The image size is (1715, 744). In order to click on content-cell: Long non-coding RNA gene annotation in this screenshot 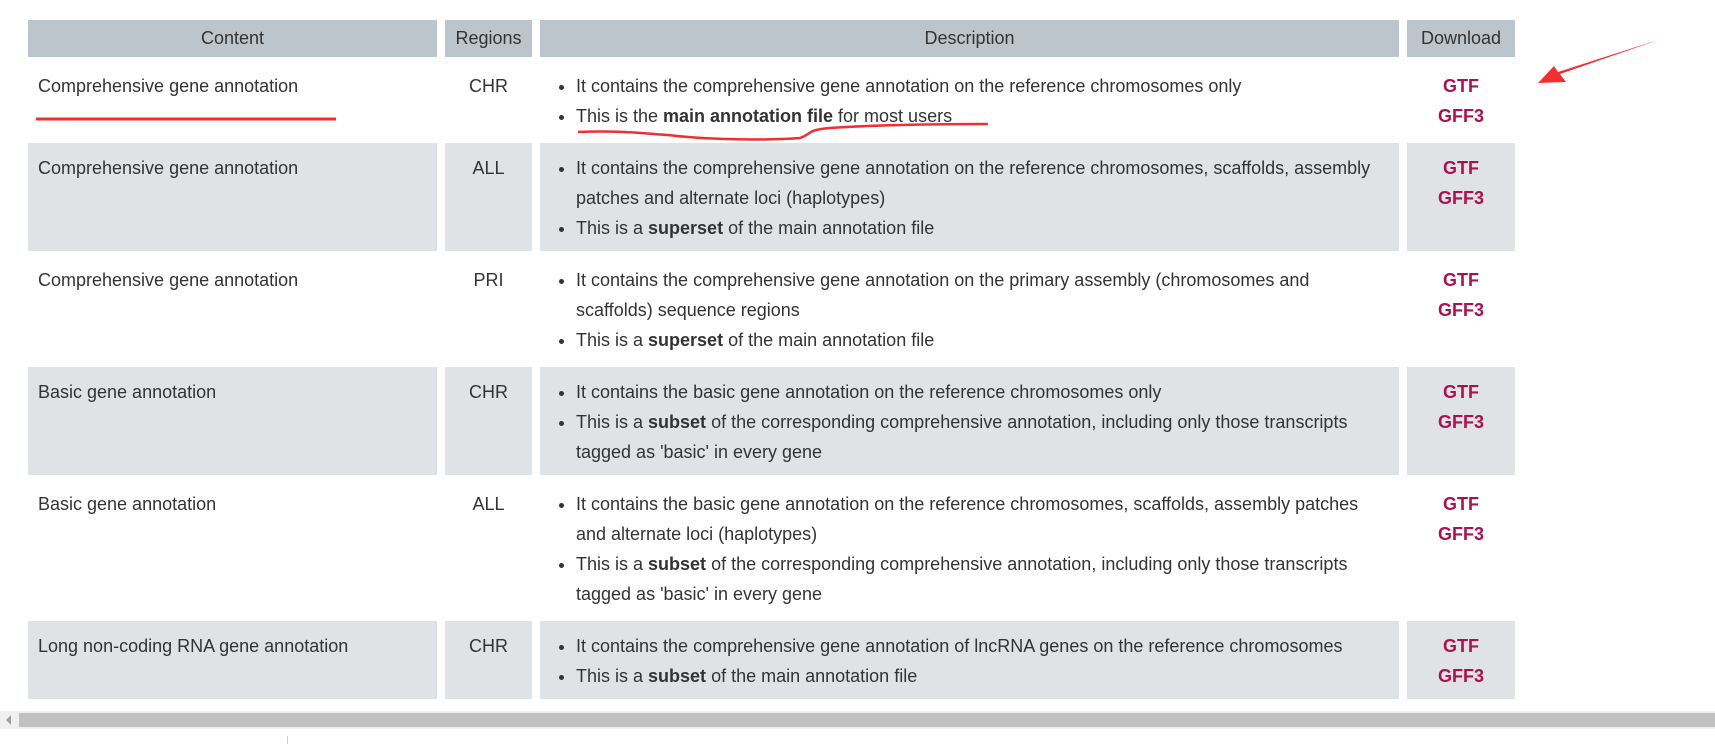, I will do `click(232, 660)`.